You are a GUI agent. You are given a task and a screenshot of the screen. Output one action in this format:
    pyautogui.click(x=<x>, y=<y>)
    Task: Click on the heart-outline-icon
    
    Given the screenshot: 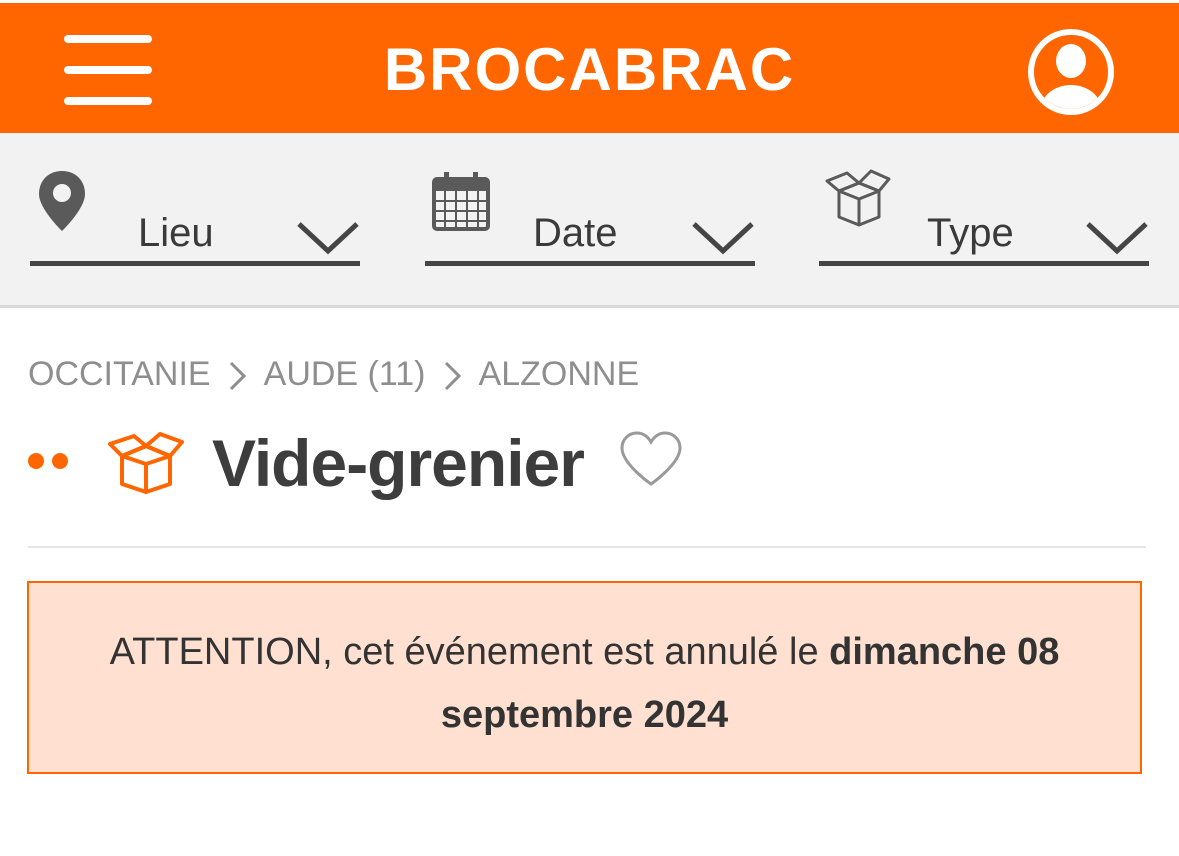 What is the action you would take?
    pyautogui.click(x=651, y=459)
    